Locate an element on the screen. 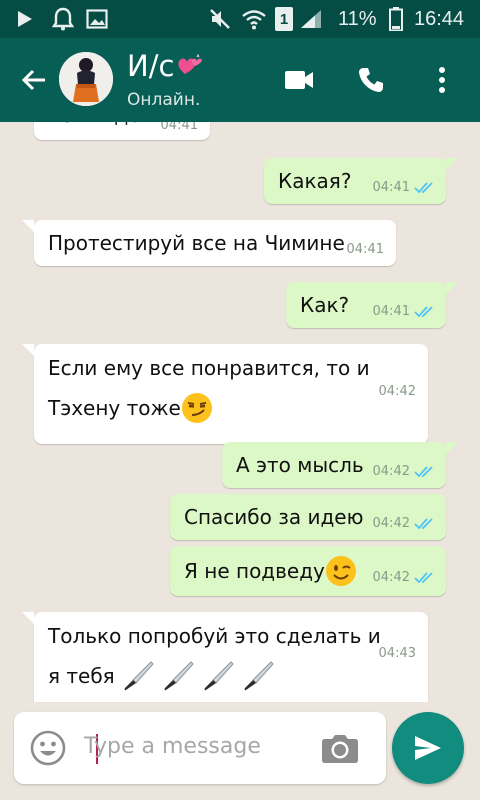 The height and width of the screenshot is (800, 480). voice-call-button is located at coordinates (371, 80).